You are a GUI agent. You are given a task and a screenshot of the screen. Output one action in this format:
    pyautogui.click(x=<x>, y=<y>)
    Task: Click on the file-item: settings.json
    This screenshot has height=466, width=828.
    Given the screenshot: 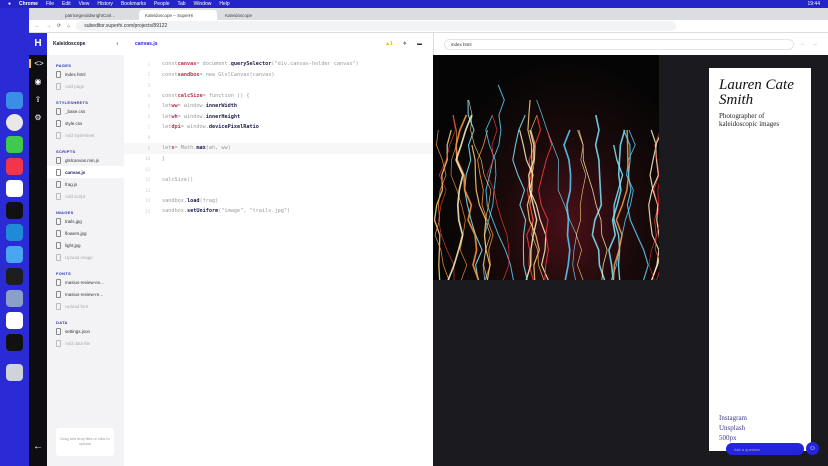 What is the action you would take?
    pyautogui.click(x=85, y=331)
    